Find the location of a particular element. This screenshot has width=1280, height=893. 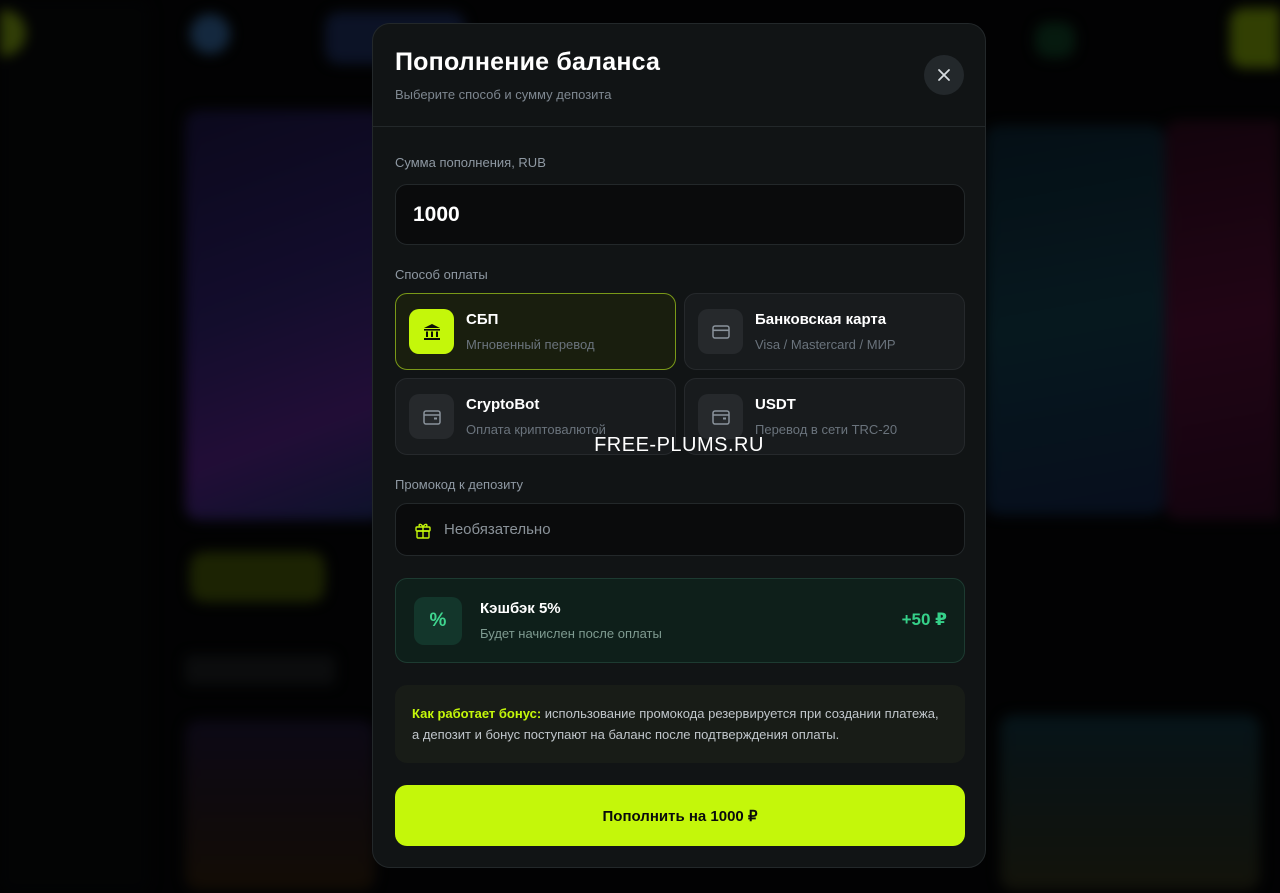

close-icon is located at coordinates (944, 75).